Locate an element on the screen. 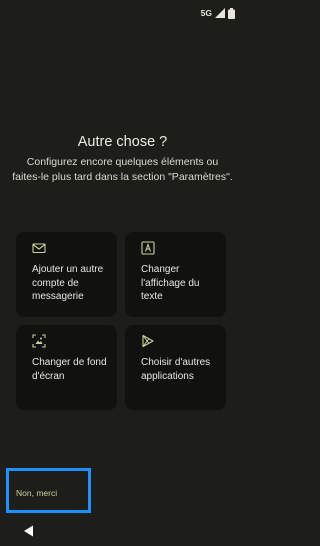 This screenshot has height=546, width=320. add-email-account-card: Ajouter un autre compte de messagerie is located at coordinates (66, 274).